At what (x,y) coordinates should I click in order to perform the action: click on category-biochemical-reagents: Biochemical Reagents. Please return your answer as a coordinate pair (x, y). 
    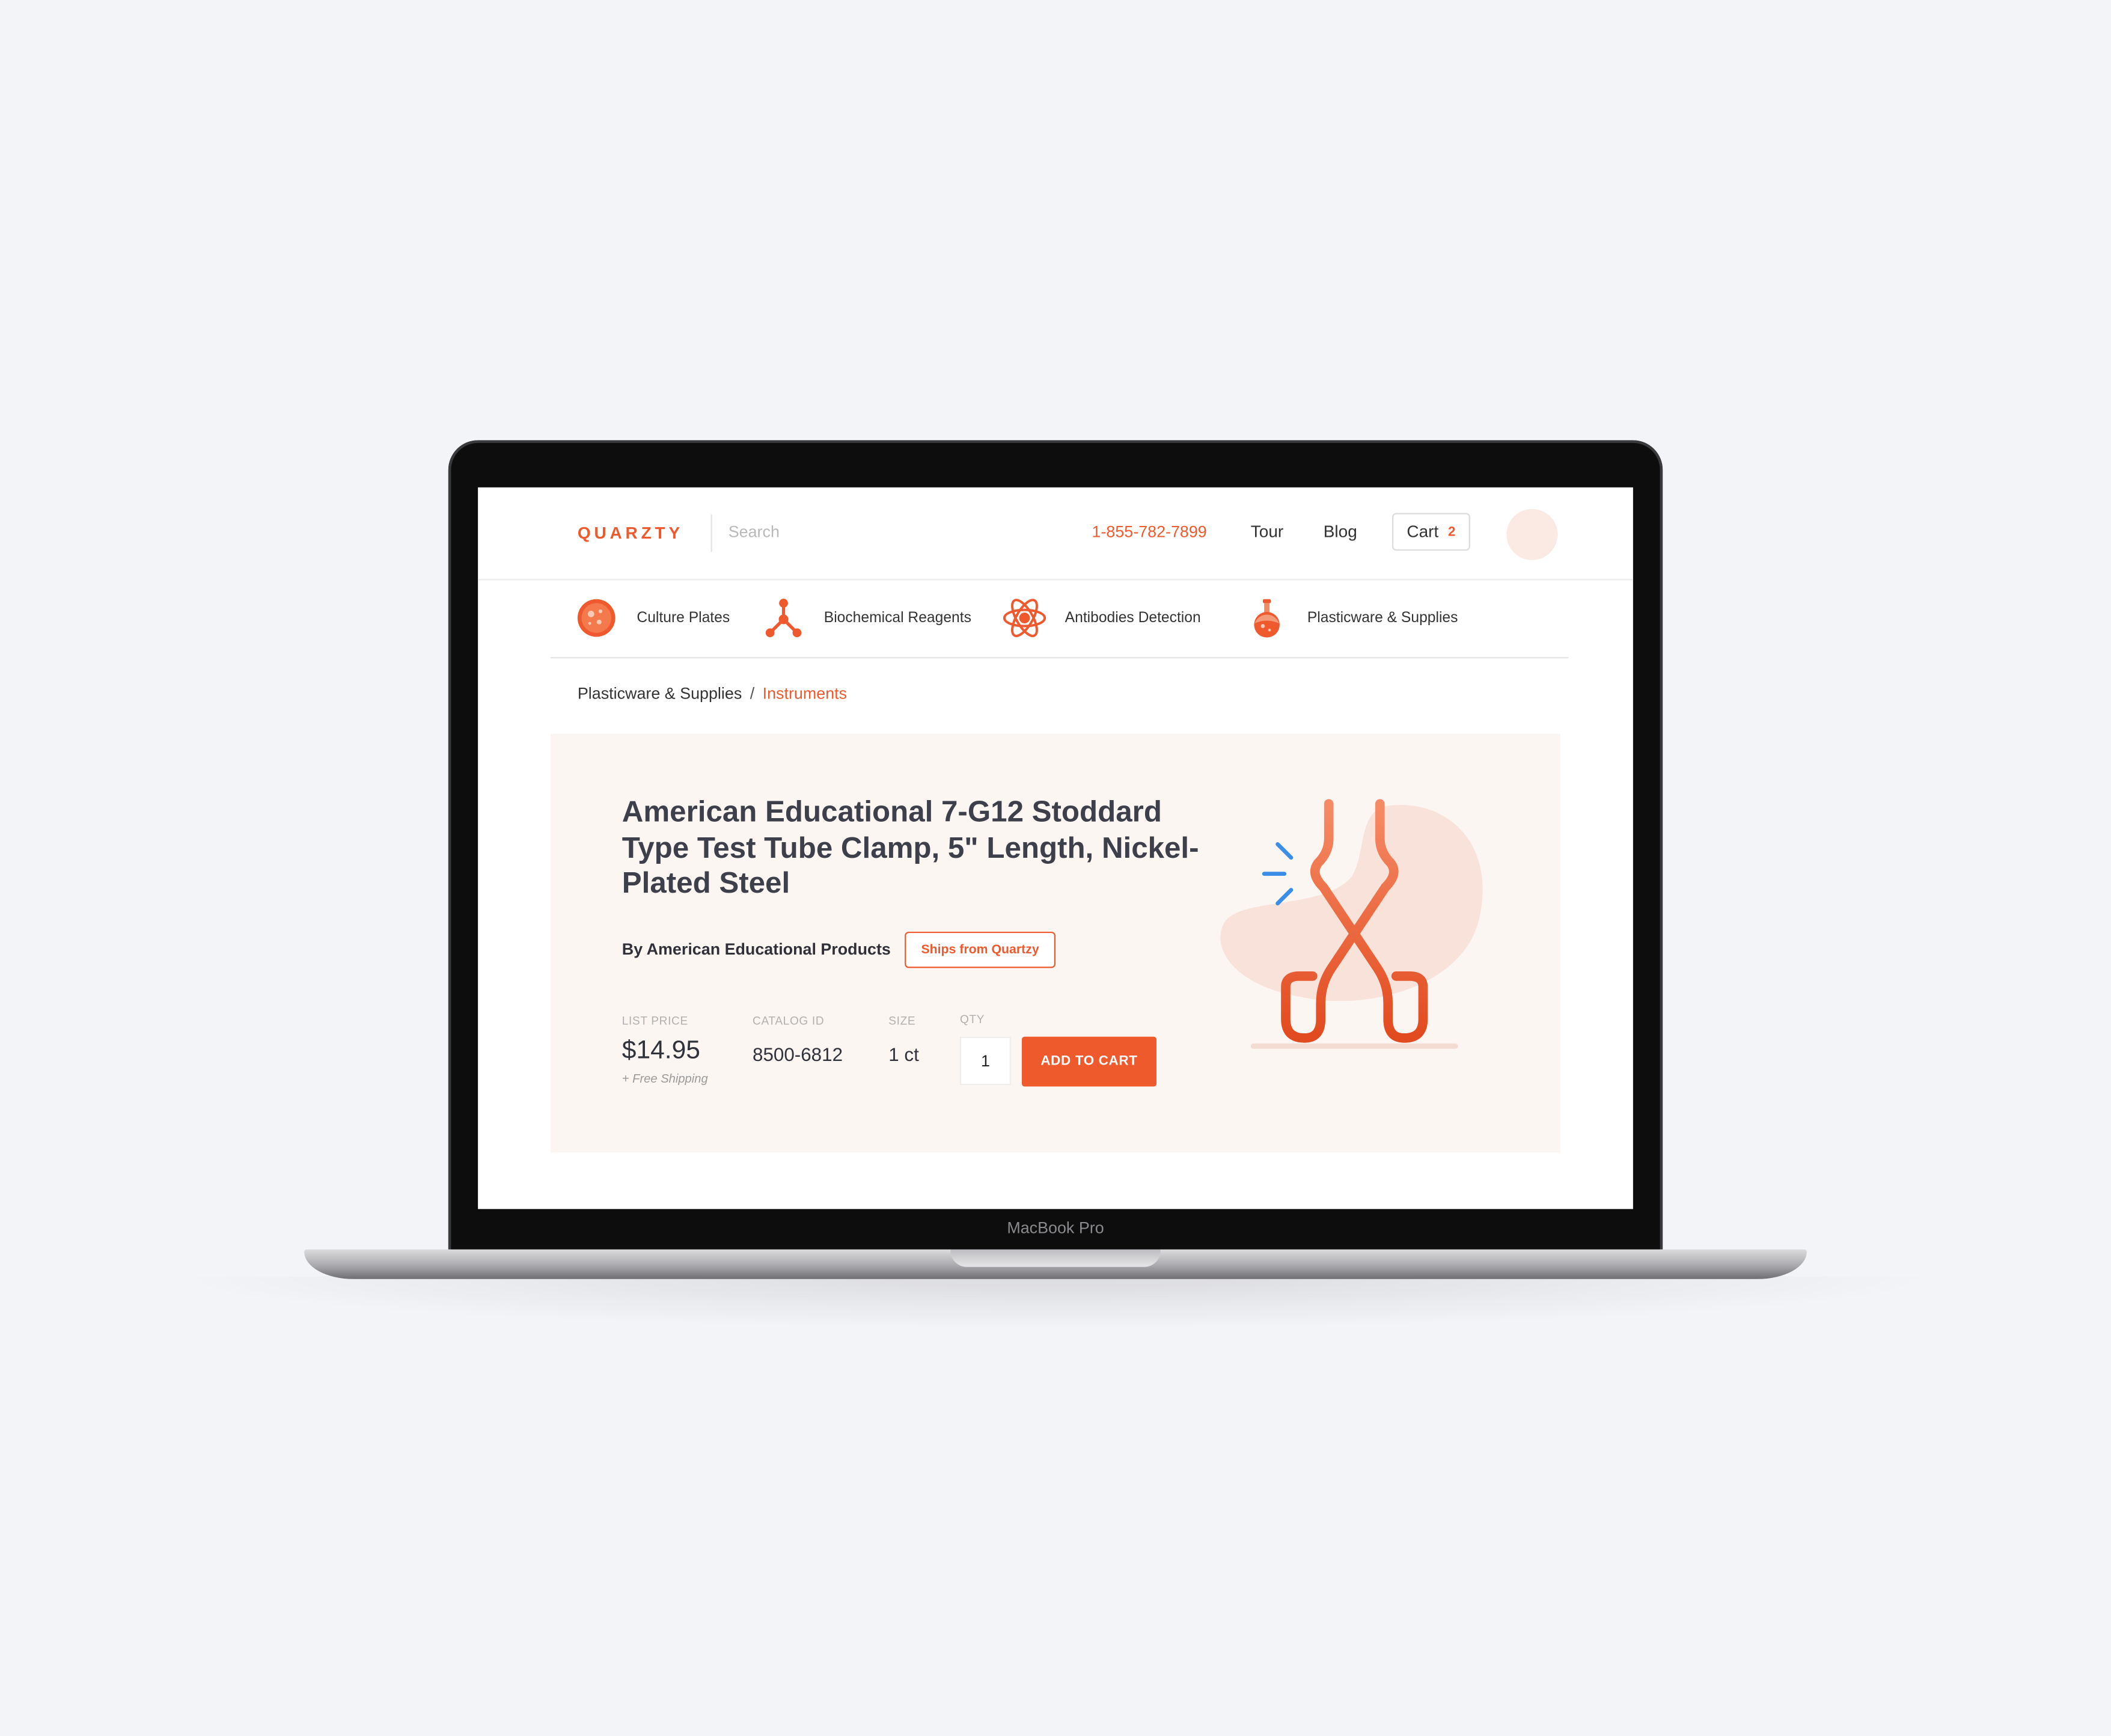
    Looking at the image, I should click on (866, 618).